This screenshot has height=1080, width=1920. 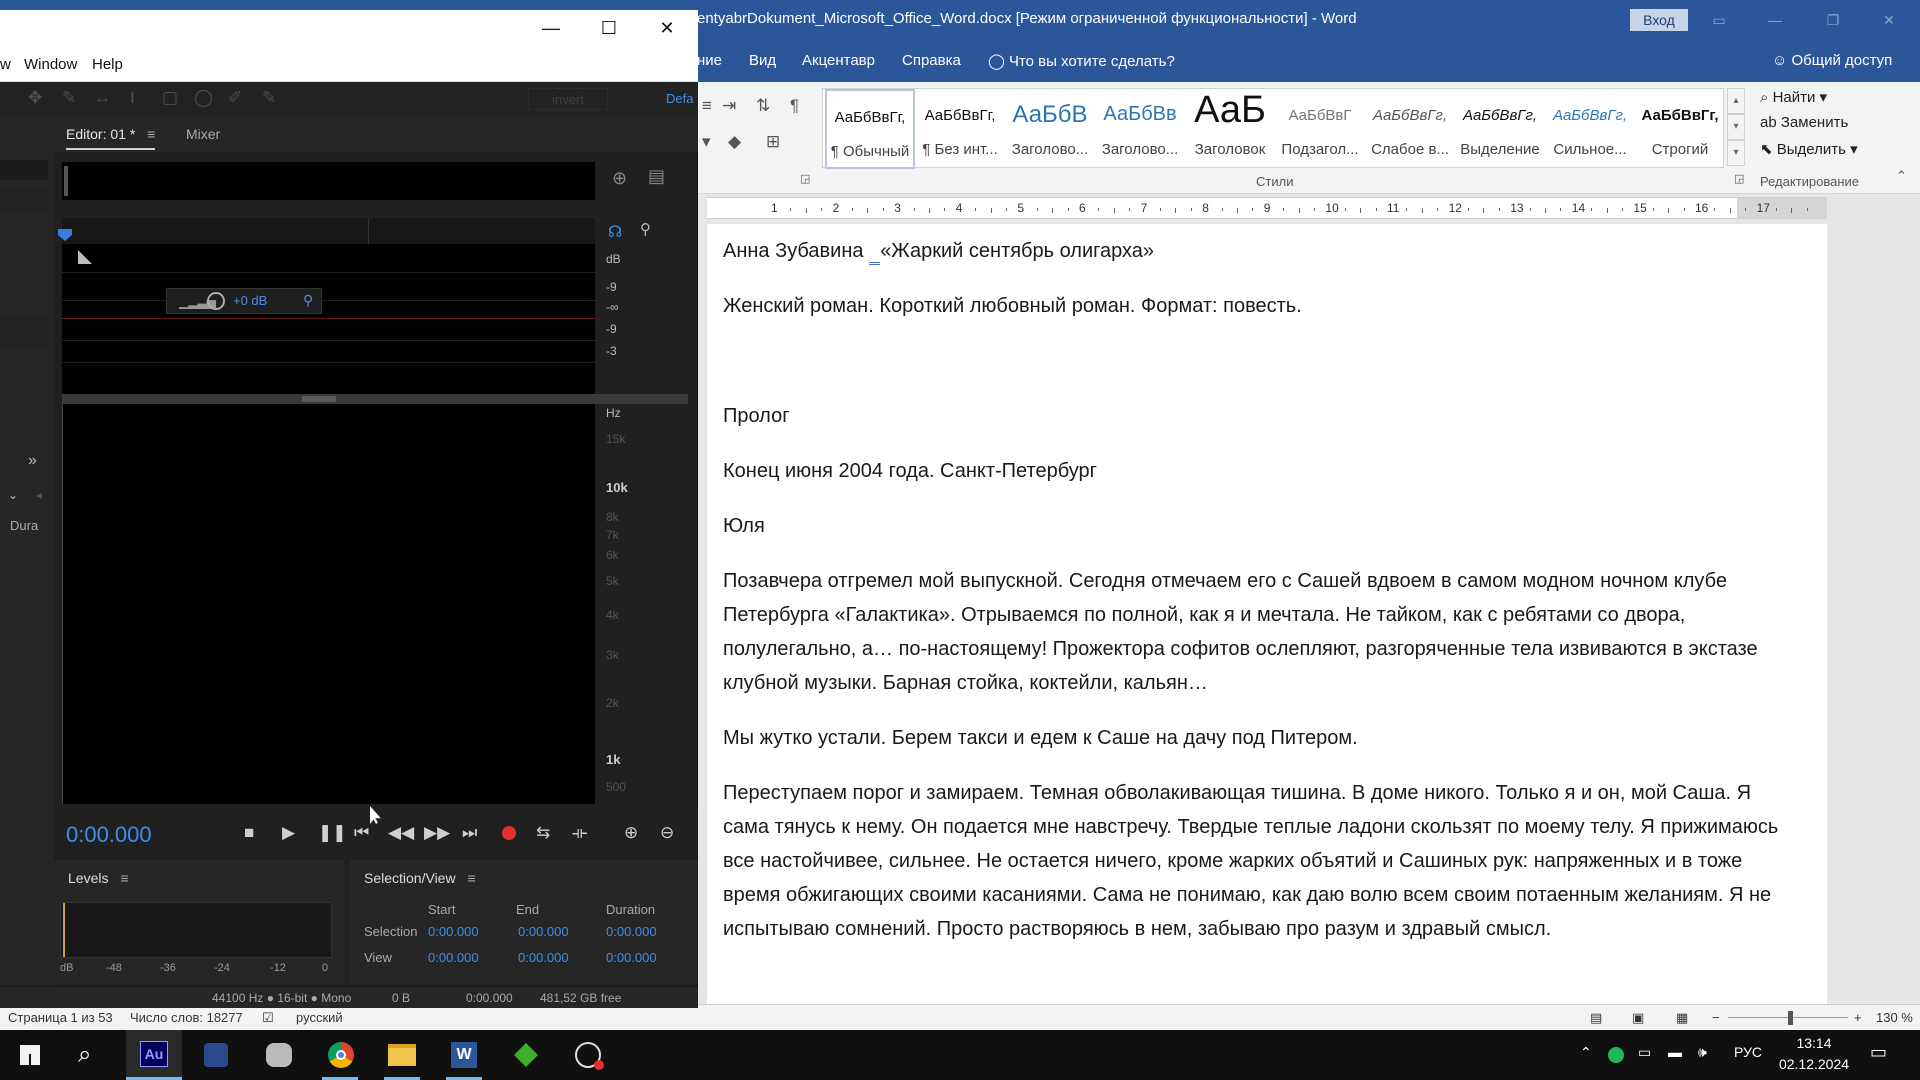 What do you see at coordinates (1793, 97) in the screenshot?
I see `find-button: ⌕ Найти ▾` at bounding box center [1793, 97].